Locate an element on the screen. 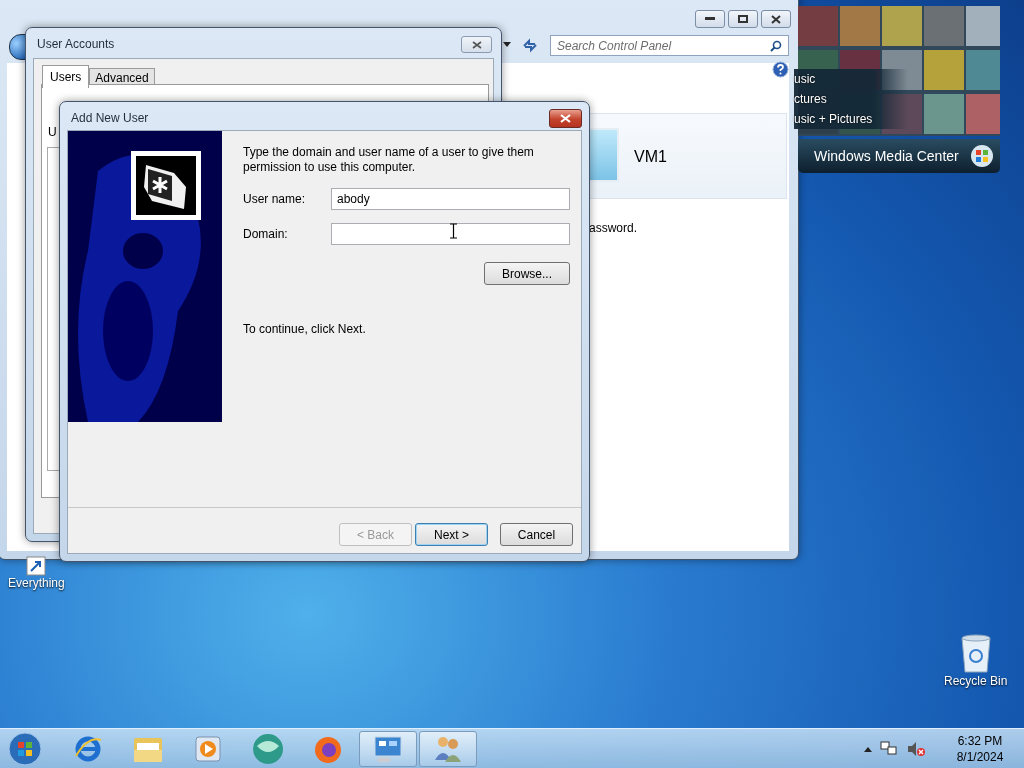 The image size is (1024, 768). media-menu-item: usic + Pictures is located at coordinates (849, 119).